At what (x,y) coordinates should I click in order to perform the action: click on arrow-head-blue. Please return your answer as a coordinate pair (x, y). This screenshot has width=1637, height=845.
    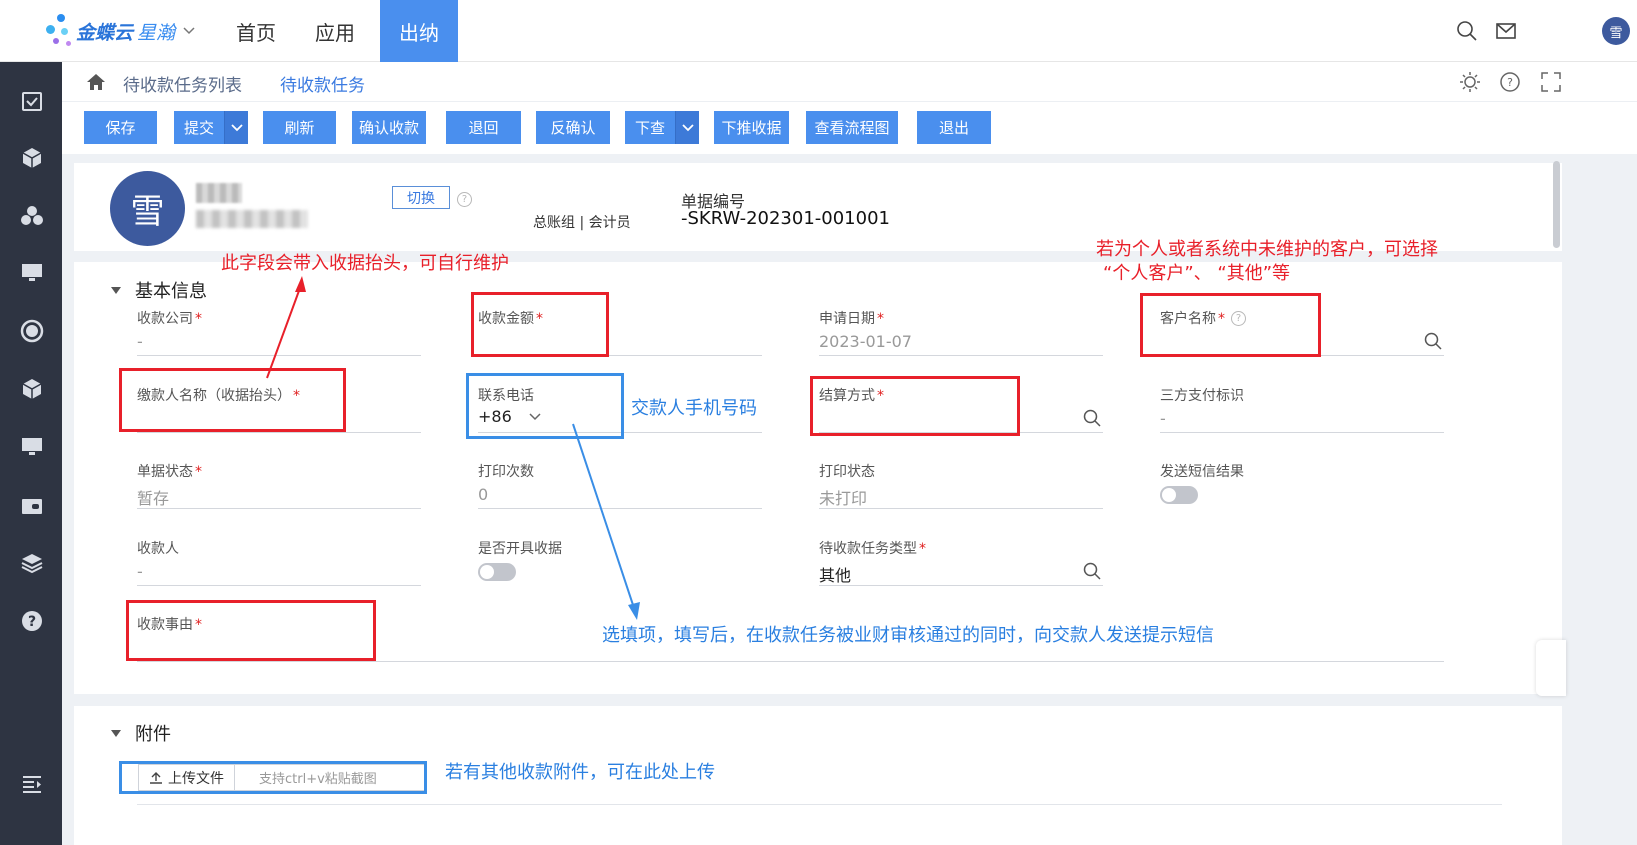
    Looking at the image, I should click on (634, 611).